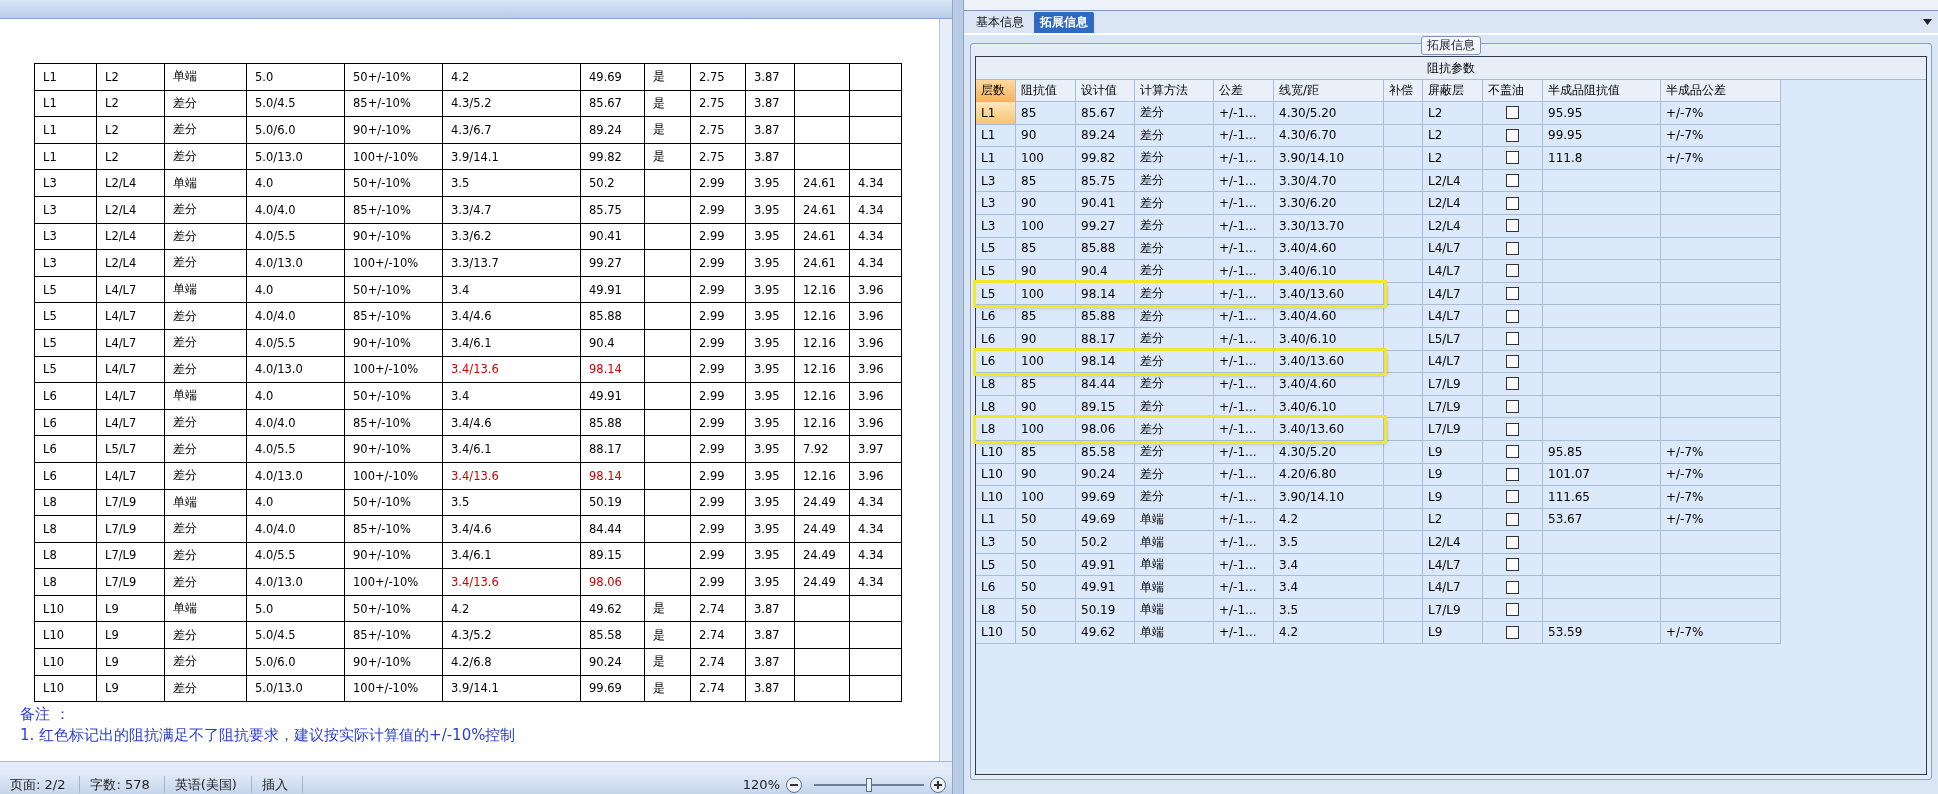  I want to click on grid-cell: 99.69, so click(1105, 497).